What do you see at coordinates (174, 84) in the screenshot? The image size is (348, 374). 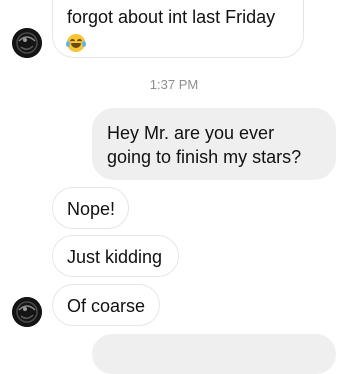 I see `timestamp: 1:37 PM` at bounding box center [174, 84].